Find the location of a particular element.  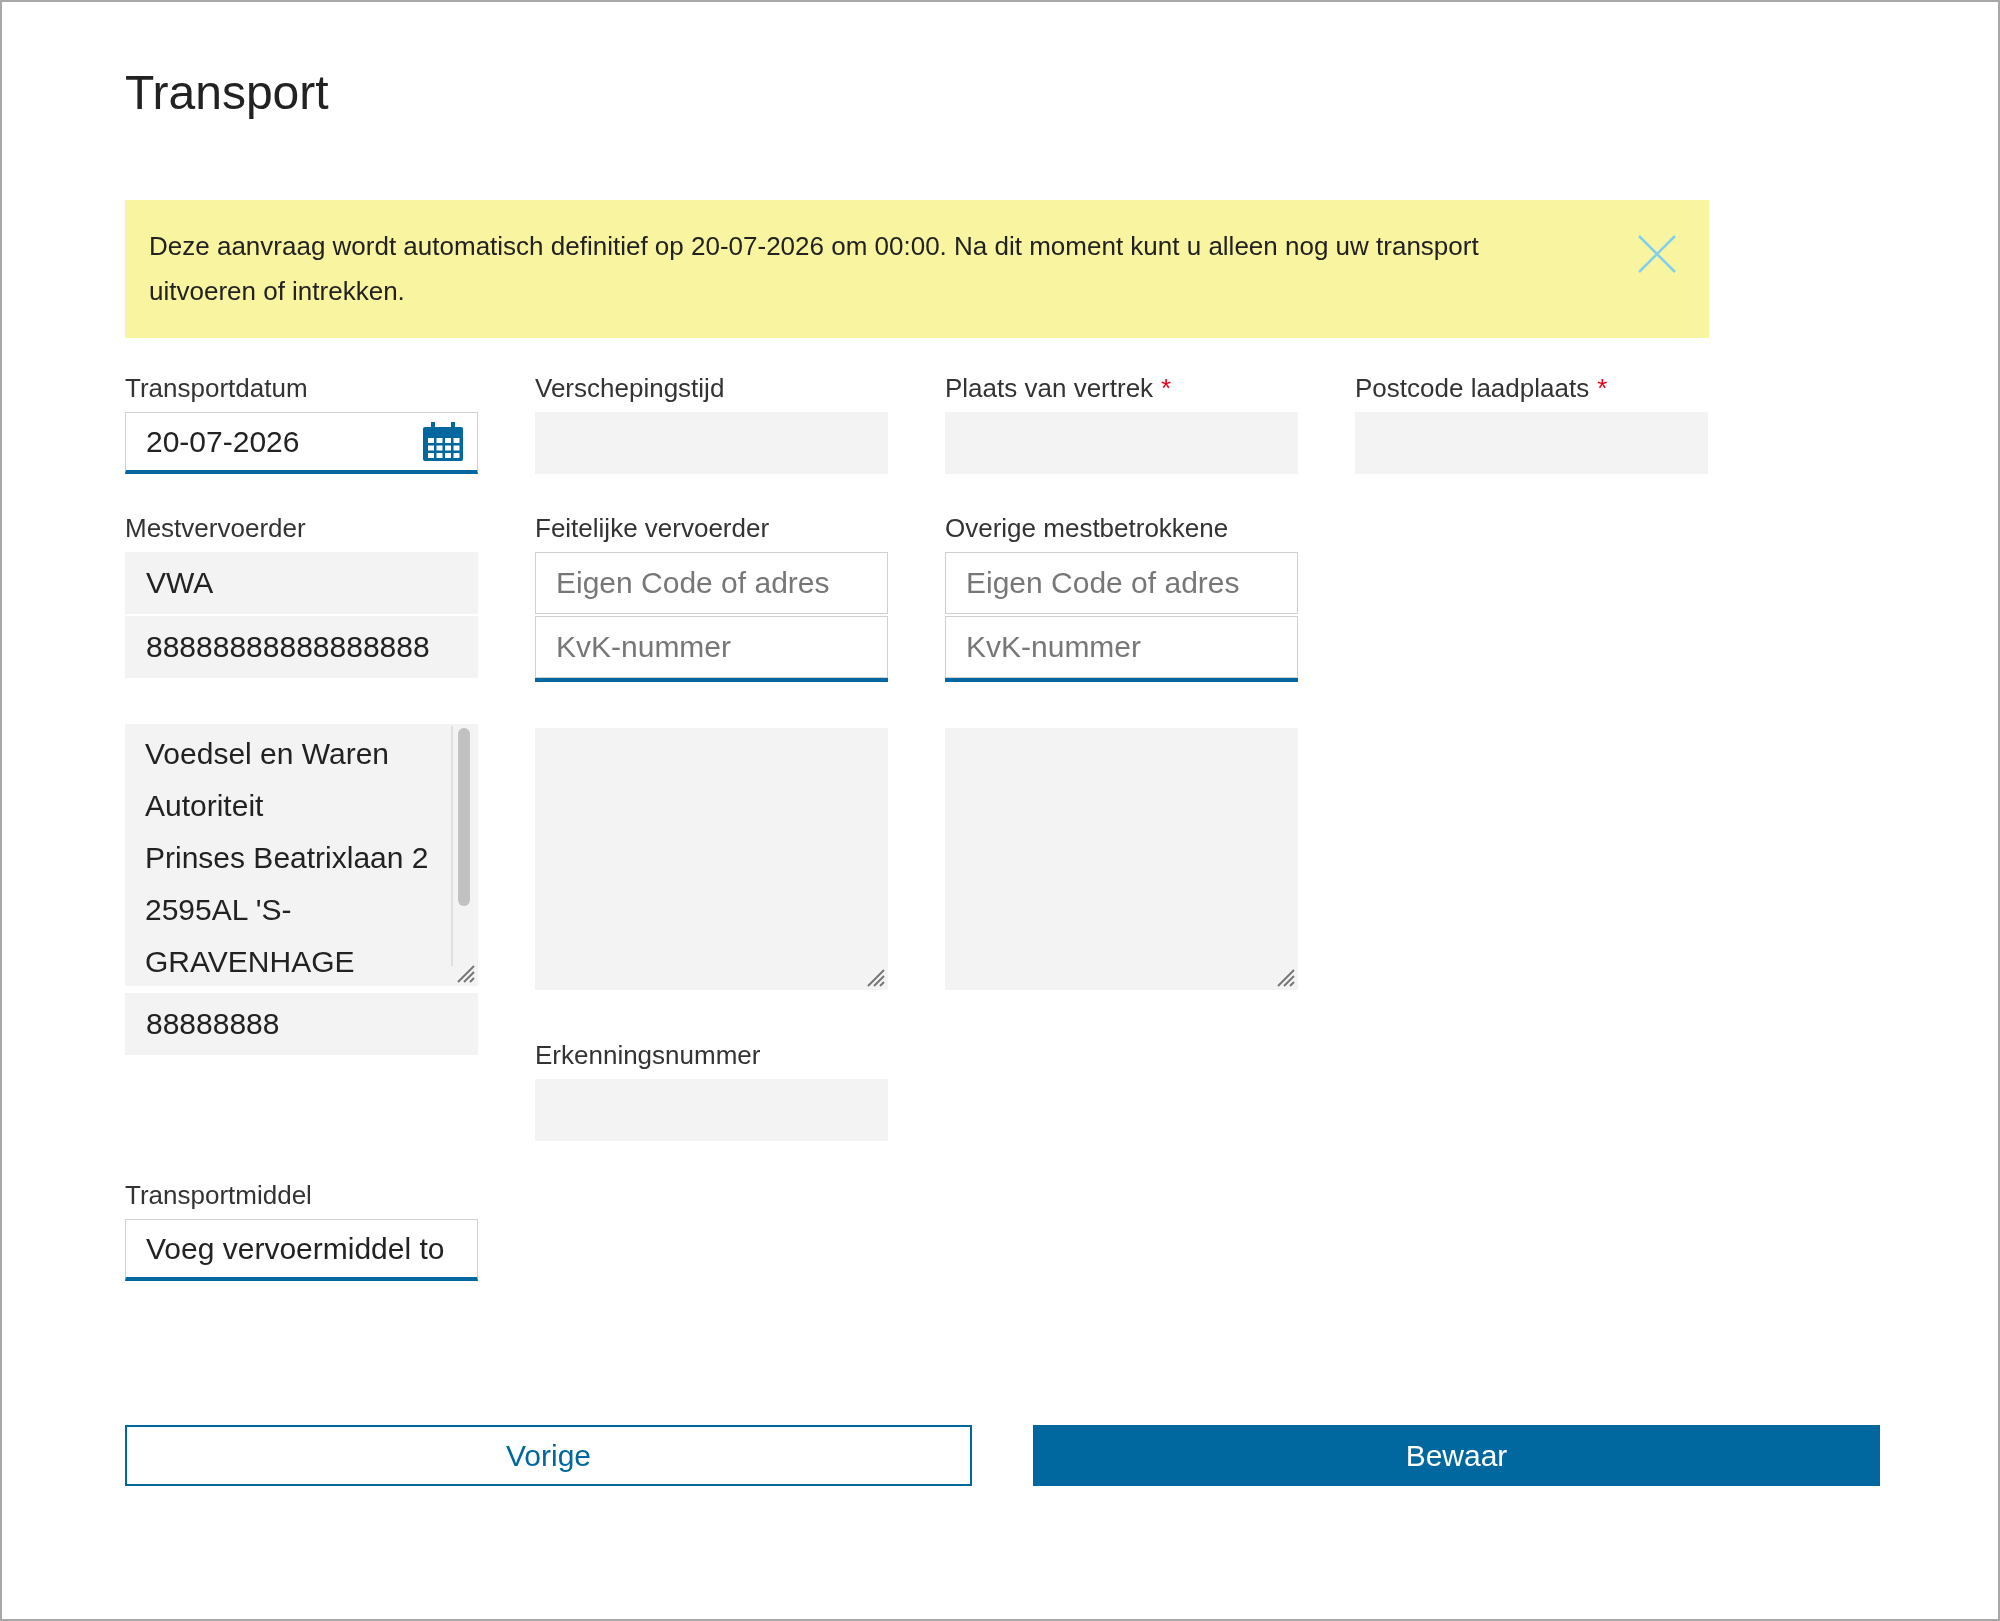

field-label: Plaats van vertrek is located at coordinates (1049, 388).